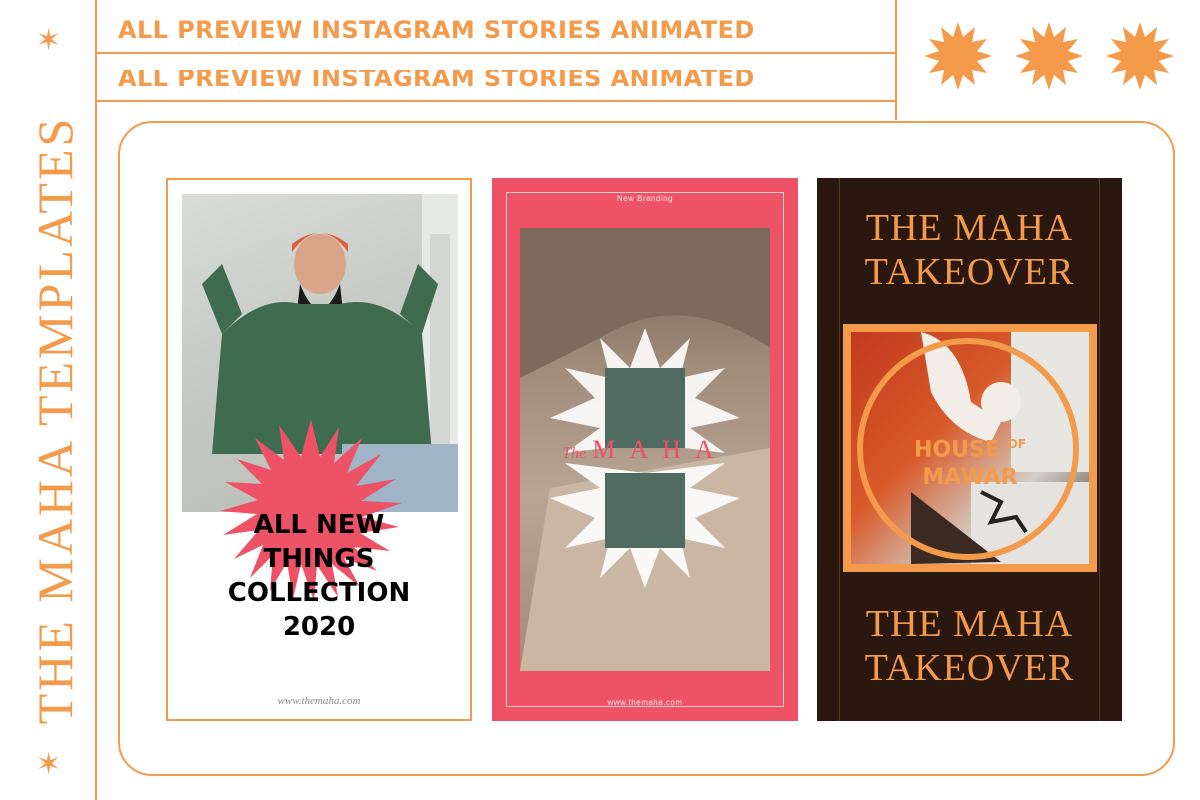 The width and height of the screenshot is (1200, 800). Describe the element at coordinates (1016, 444) in the screenshot. I see `label-of: OF` at that location.